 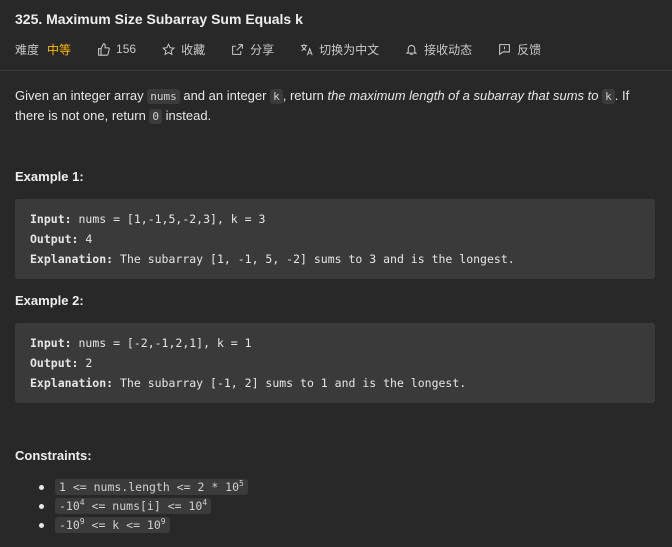 What do you see at coordinates (411, 49) in the screenshot?
I see `bell-icon` at bounding box center [411, 49].